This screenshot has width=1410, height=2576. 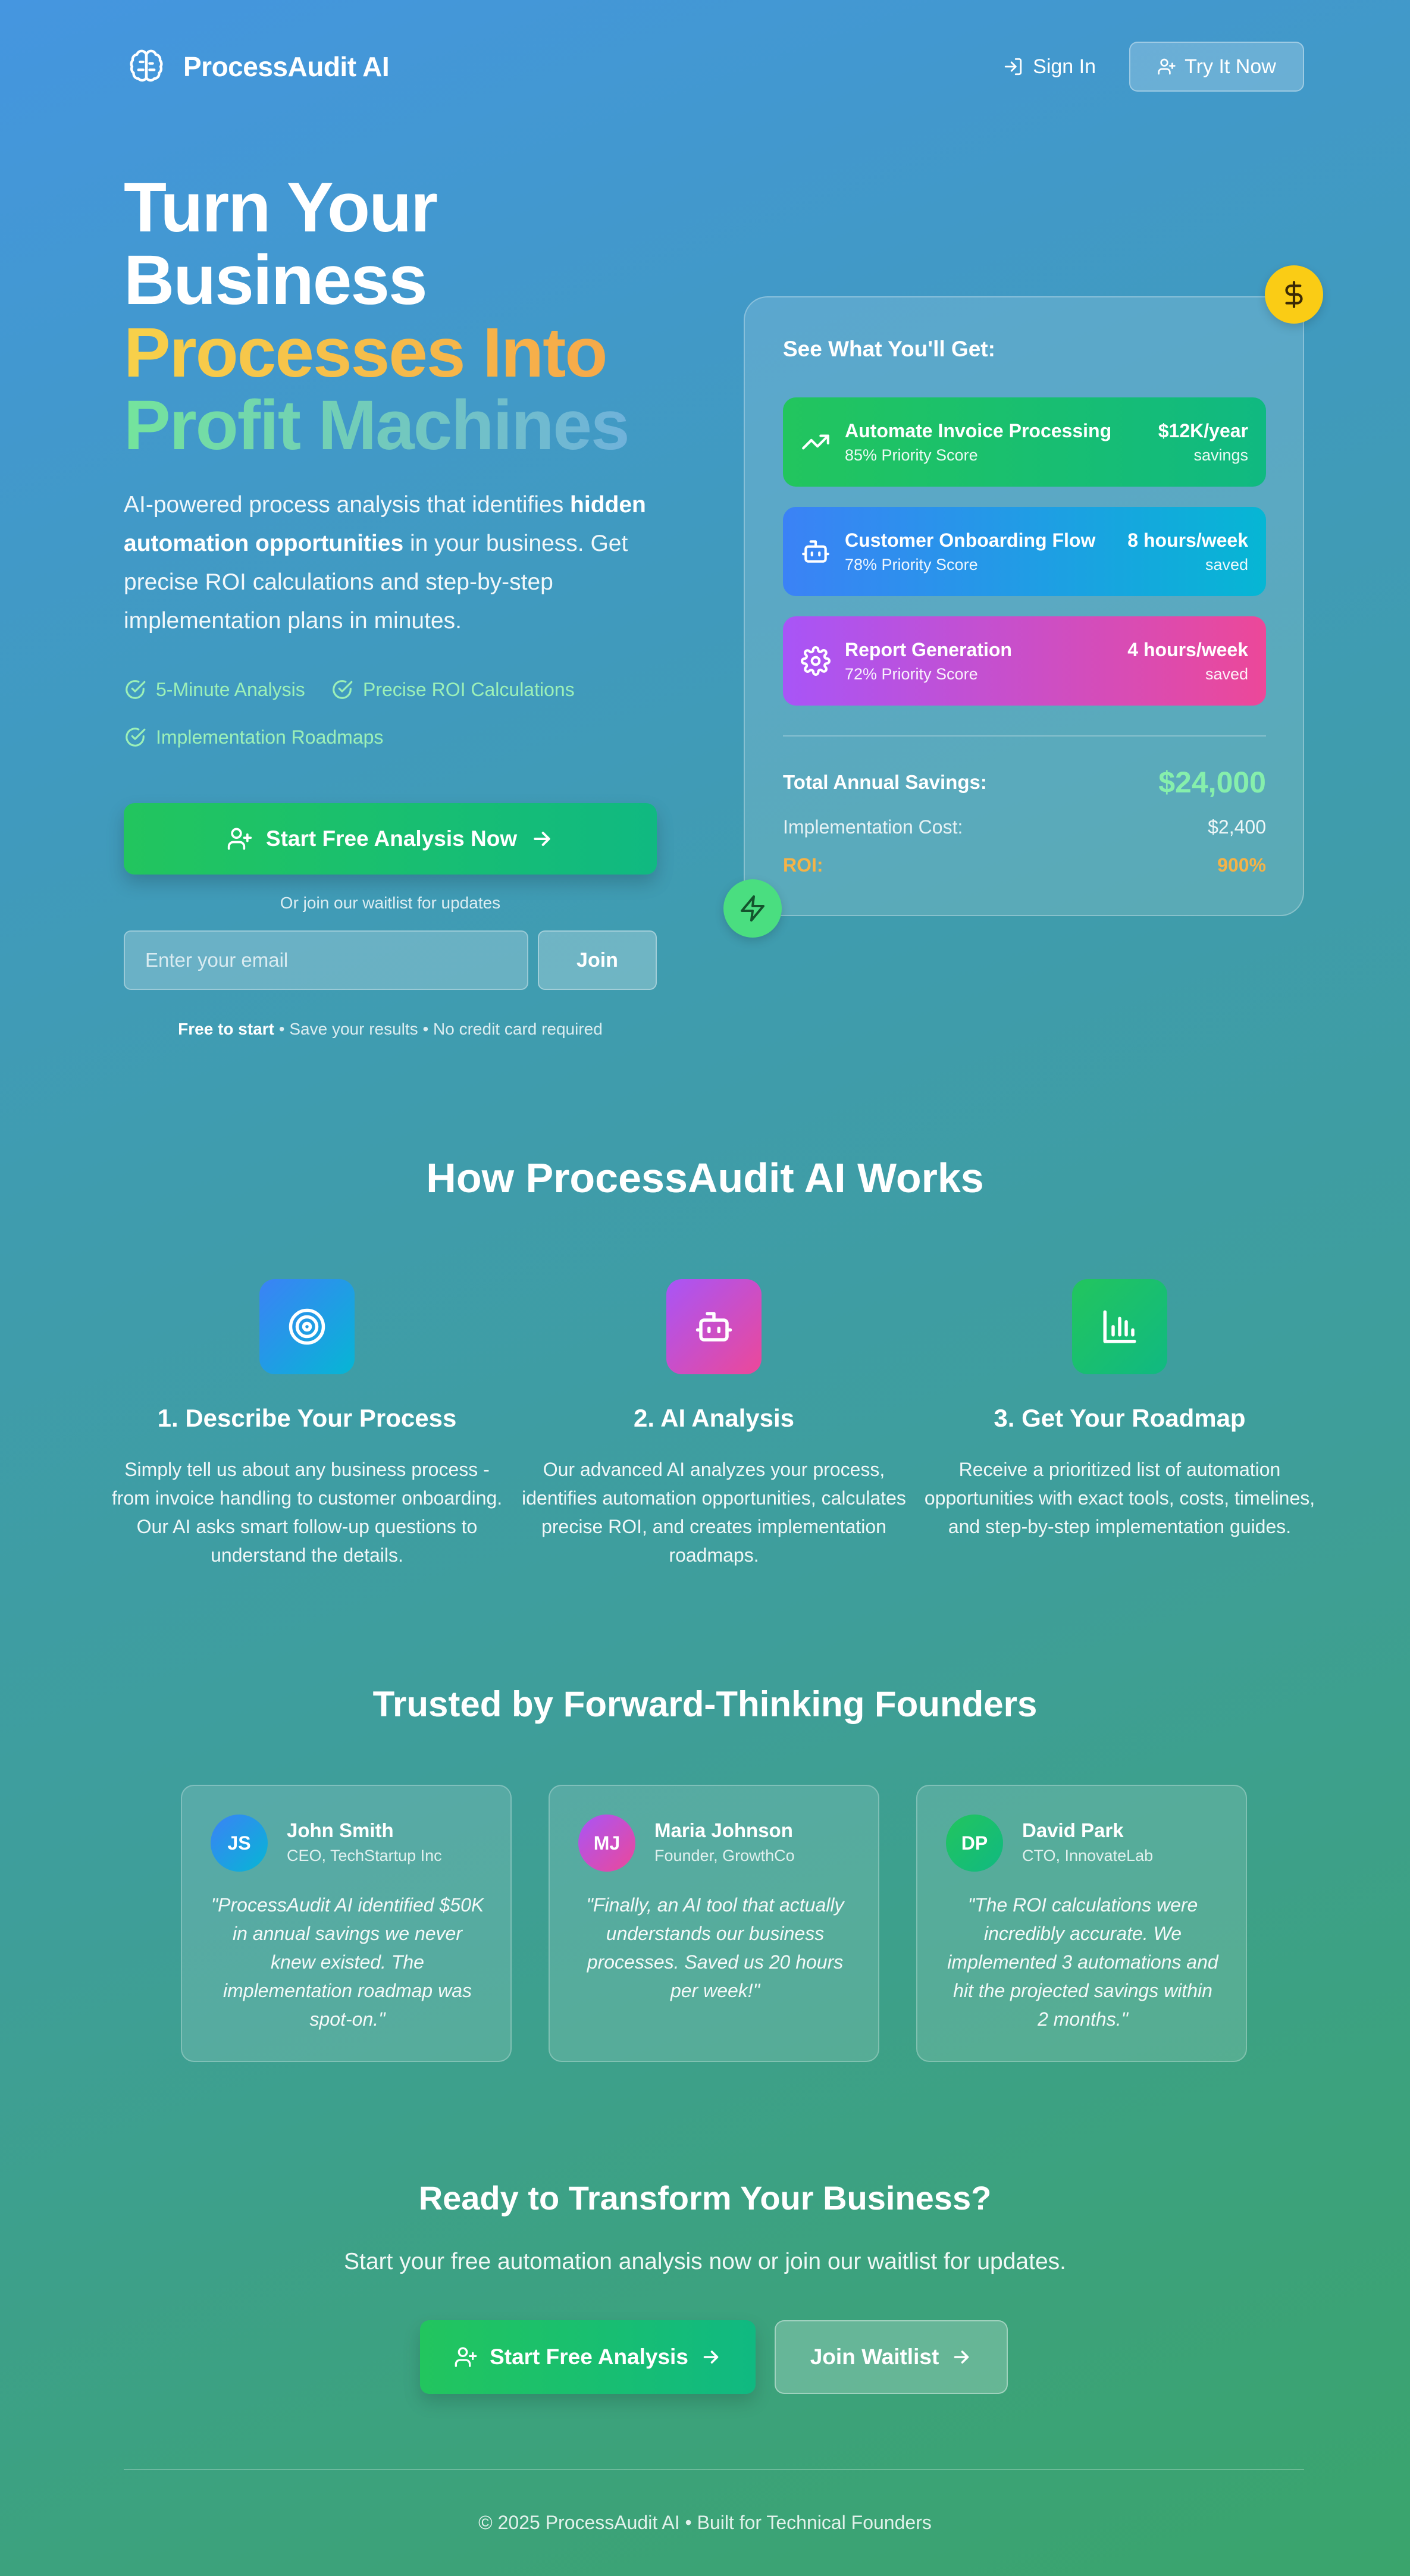 I want to click on opportunity-score: 85% Priority Score, so click(x=911, y=455).